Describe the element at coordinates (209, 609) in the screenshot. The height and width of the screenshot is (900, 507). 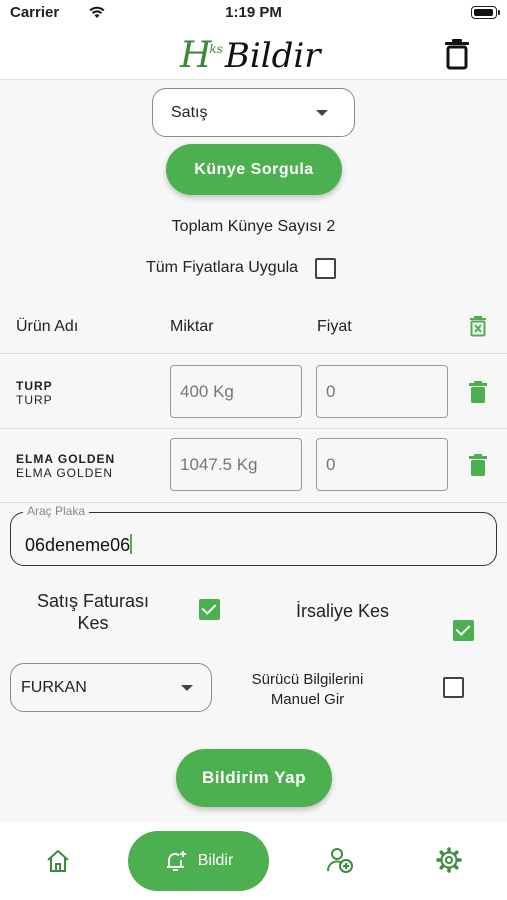
I see `sales-invoice-checkbox` at that location.